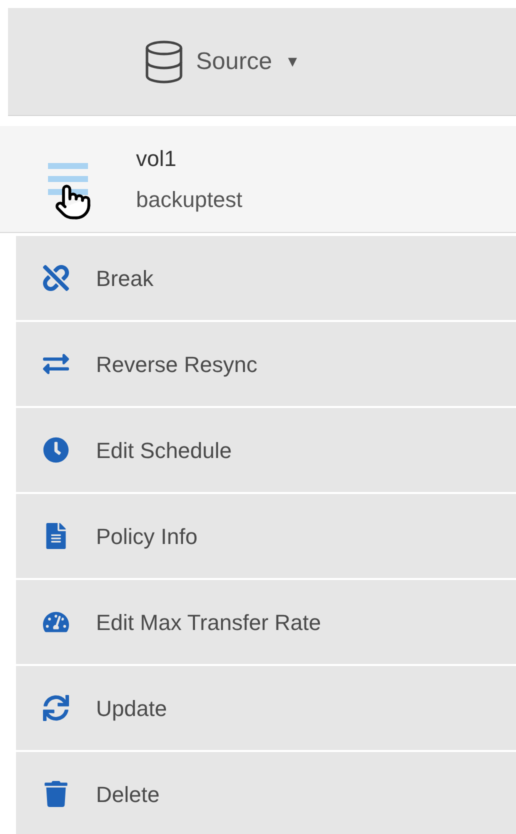 The image size is (516, 834). I want to click on swap-arrows-icon, so click(56, 364).